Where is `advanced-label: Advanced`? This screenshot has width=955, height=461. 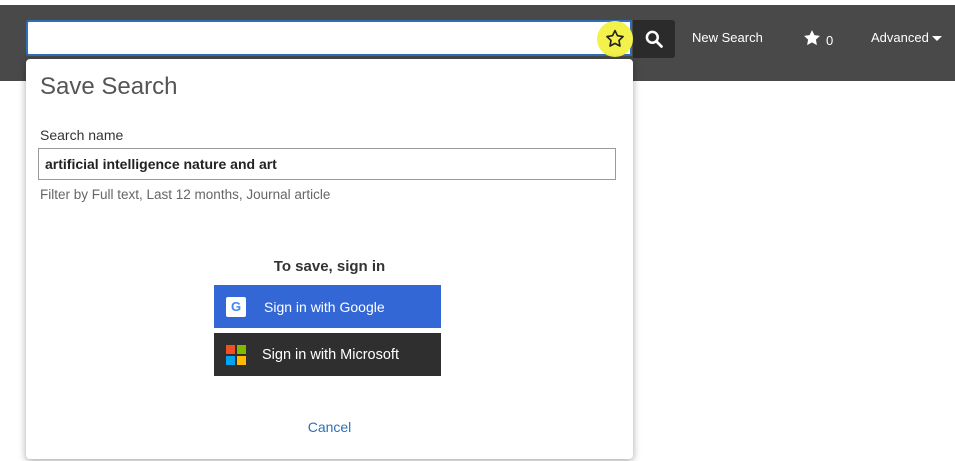
advanced-label: Advanced is located at coordinates (900, 37).